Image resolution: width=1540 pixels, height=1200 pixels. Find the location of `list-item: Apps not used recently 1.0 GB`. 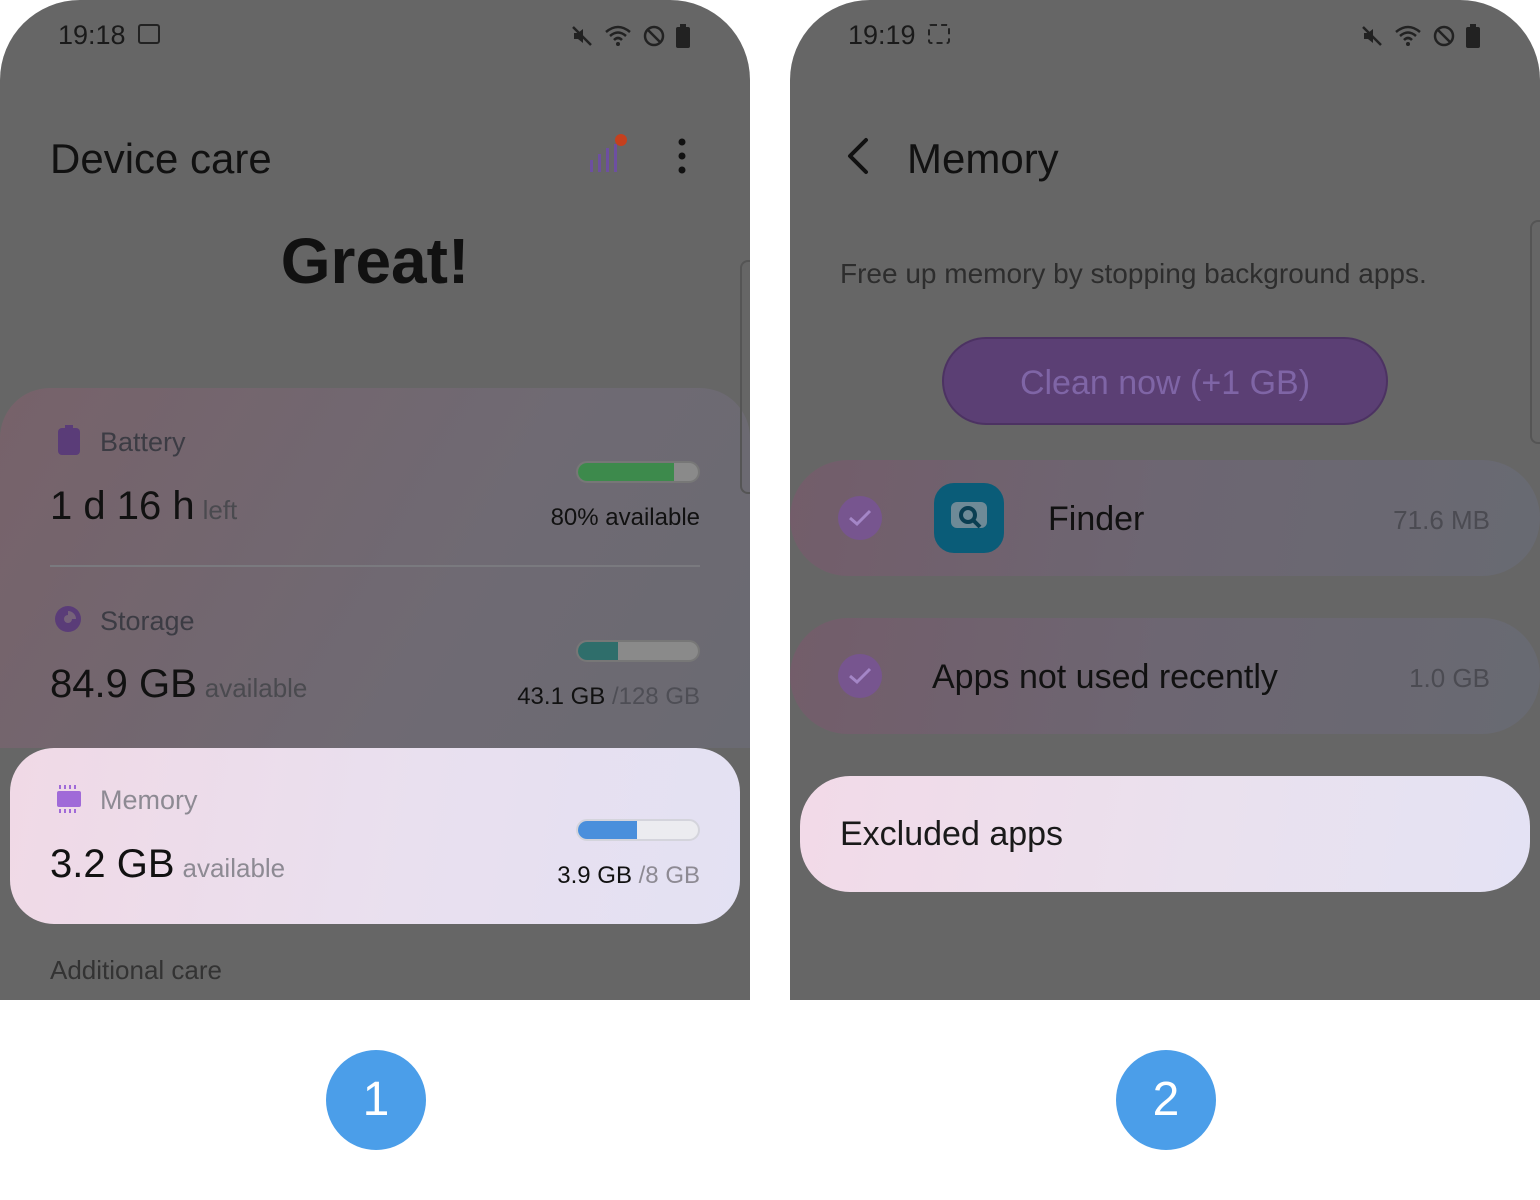

list-item: Apps not used recently 1.0 GB is located at coordinates (1165, 676).